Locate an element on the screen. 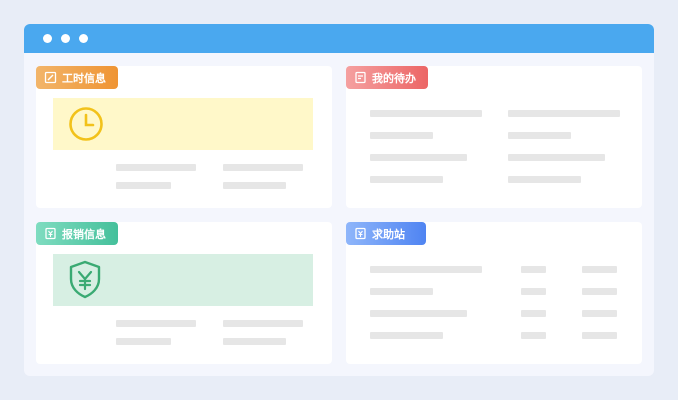 The width and height of the screenshot is (678, 400). tag-help: 求助站 is located at coordinates (386, 233).